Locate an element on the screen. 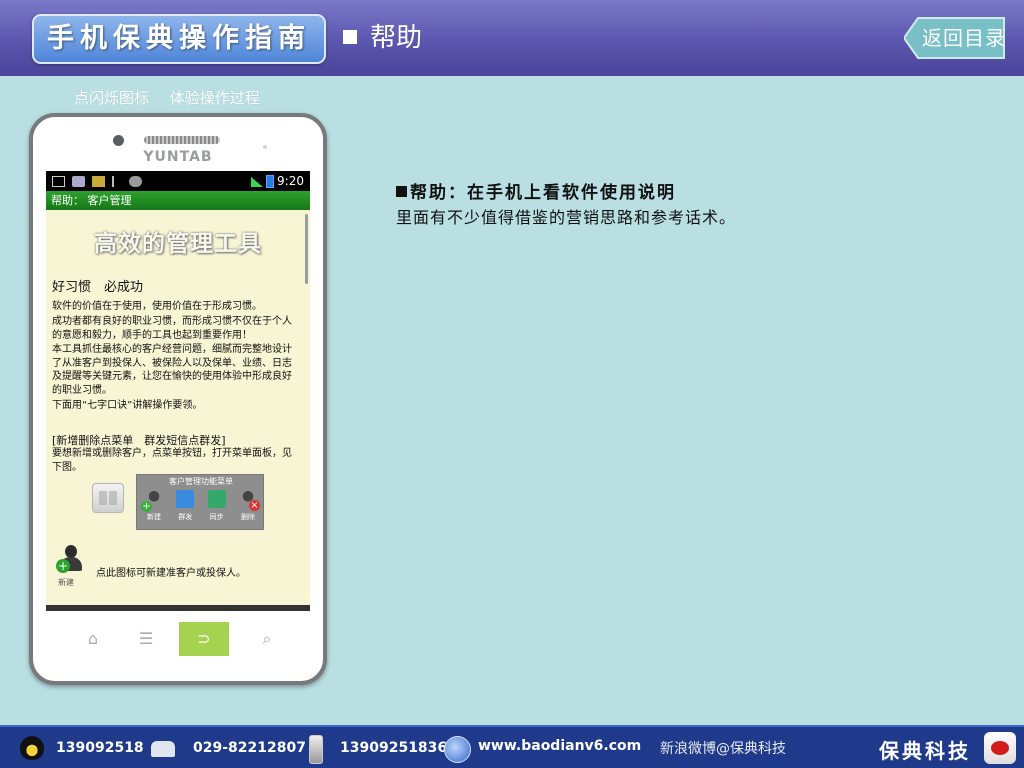 Image resolution: width=1024 pixels, height=768 pixels. content-title: 帮助：在手机上看软件使用说明 is located at coordinates (536, 190).